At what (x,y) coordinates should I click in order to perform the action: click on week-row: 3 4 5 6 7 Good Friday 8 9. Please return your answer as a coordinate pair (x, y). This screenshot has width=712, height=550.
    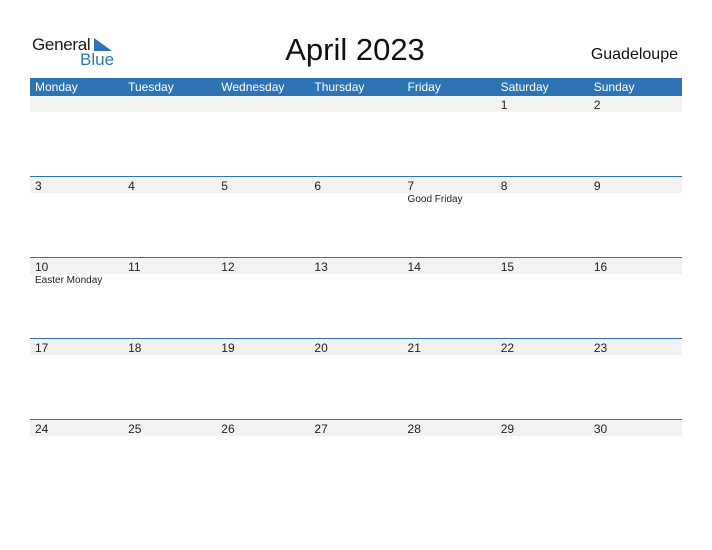
    Looking at the image, I should click on (356, 216).